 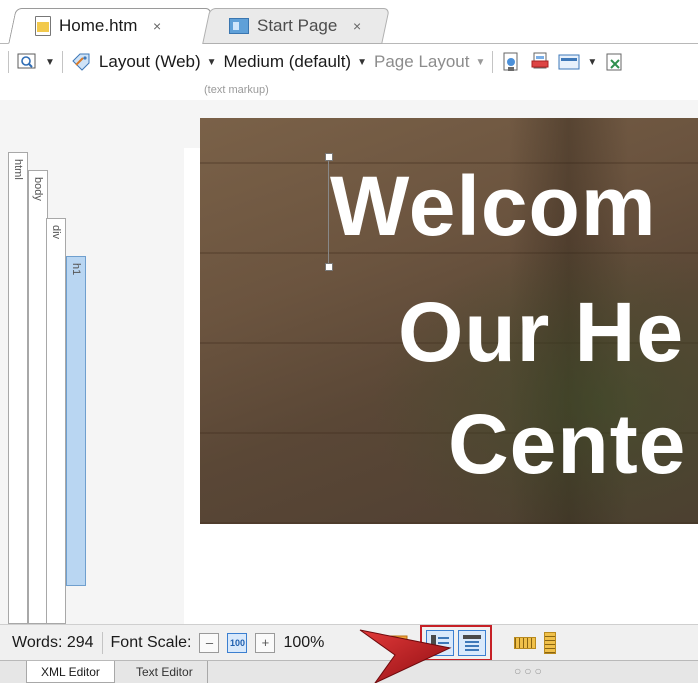 I want to click on font-scale-increase-button: +, so click(x=265, y=642).